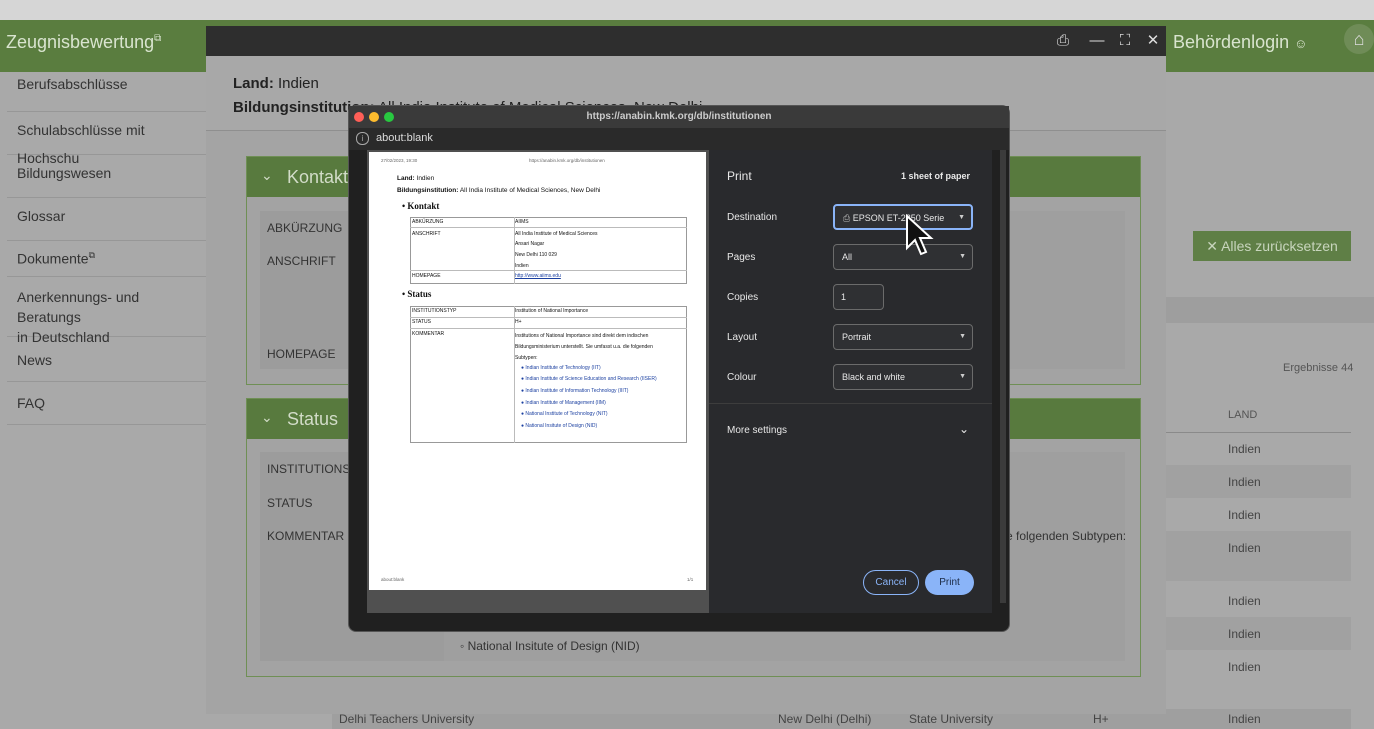  Describe the element at coordinates (538, 276) in the screenshot. I see `preview-homepage-link: http://www.aiims.edu` at that location.